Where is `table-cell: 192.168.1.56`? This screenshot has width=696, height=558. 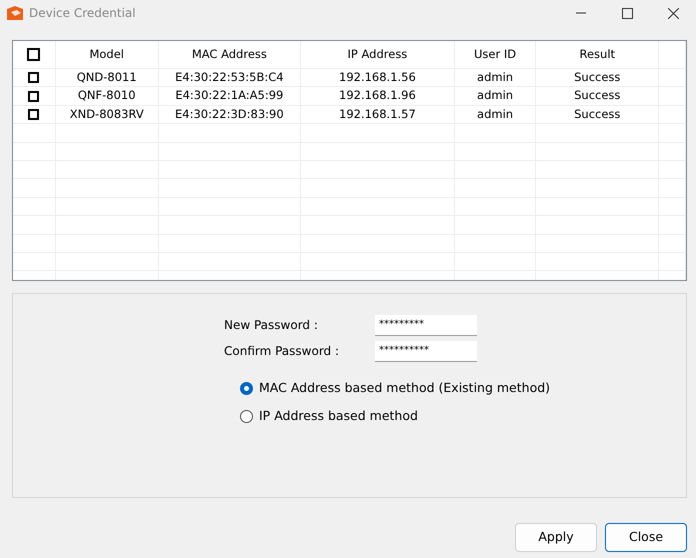 table-cell: 192.168.1.56 is located at coordinates (377, 77).